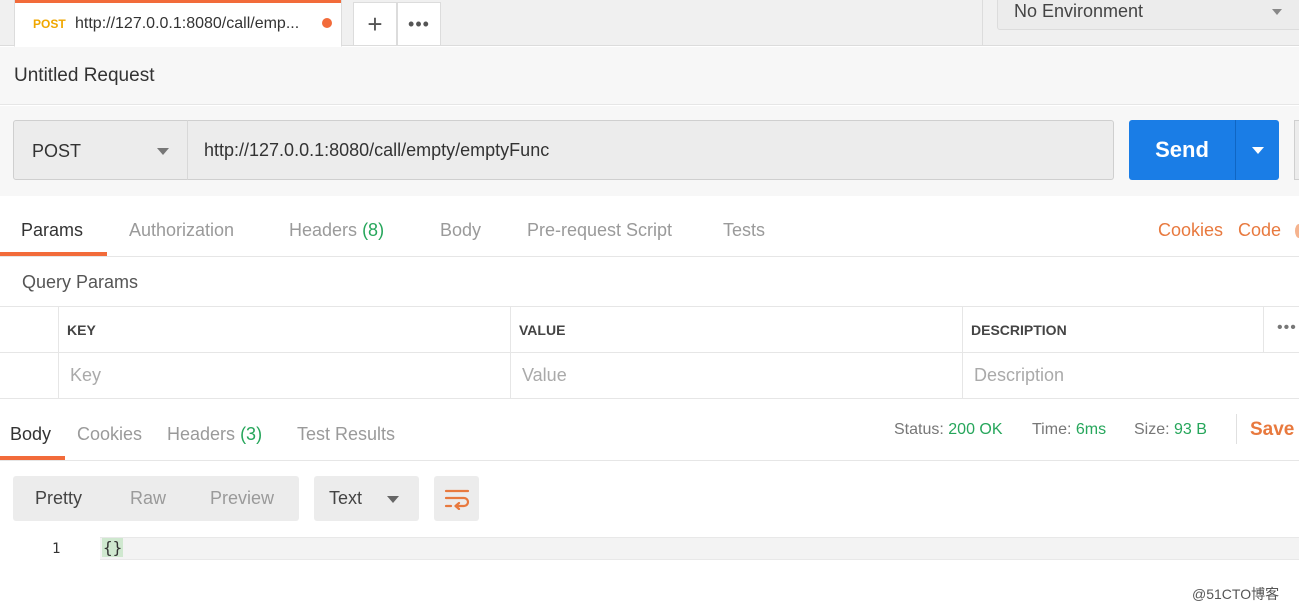 The width and height of the screenshot is (1299, 610). Describe the element at coordinates (346, 434) in the screenshot. I see `response-tab-test-results: Test Results` at that location.